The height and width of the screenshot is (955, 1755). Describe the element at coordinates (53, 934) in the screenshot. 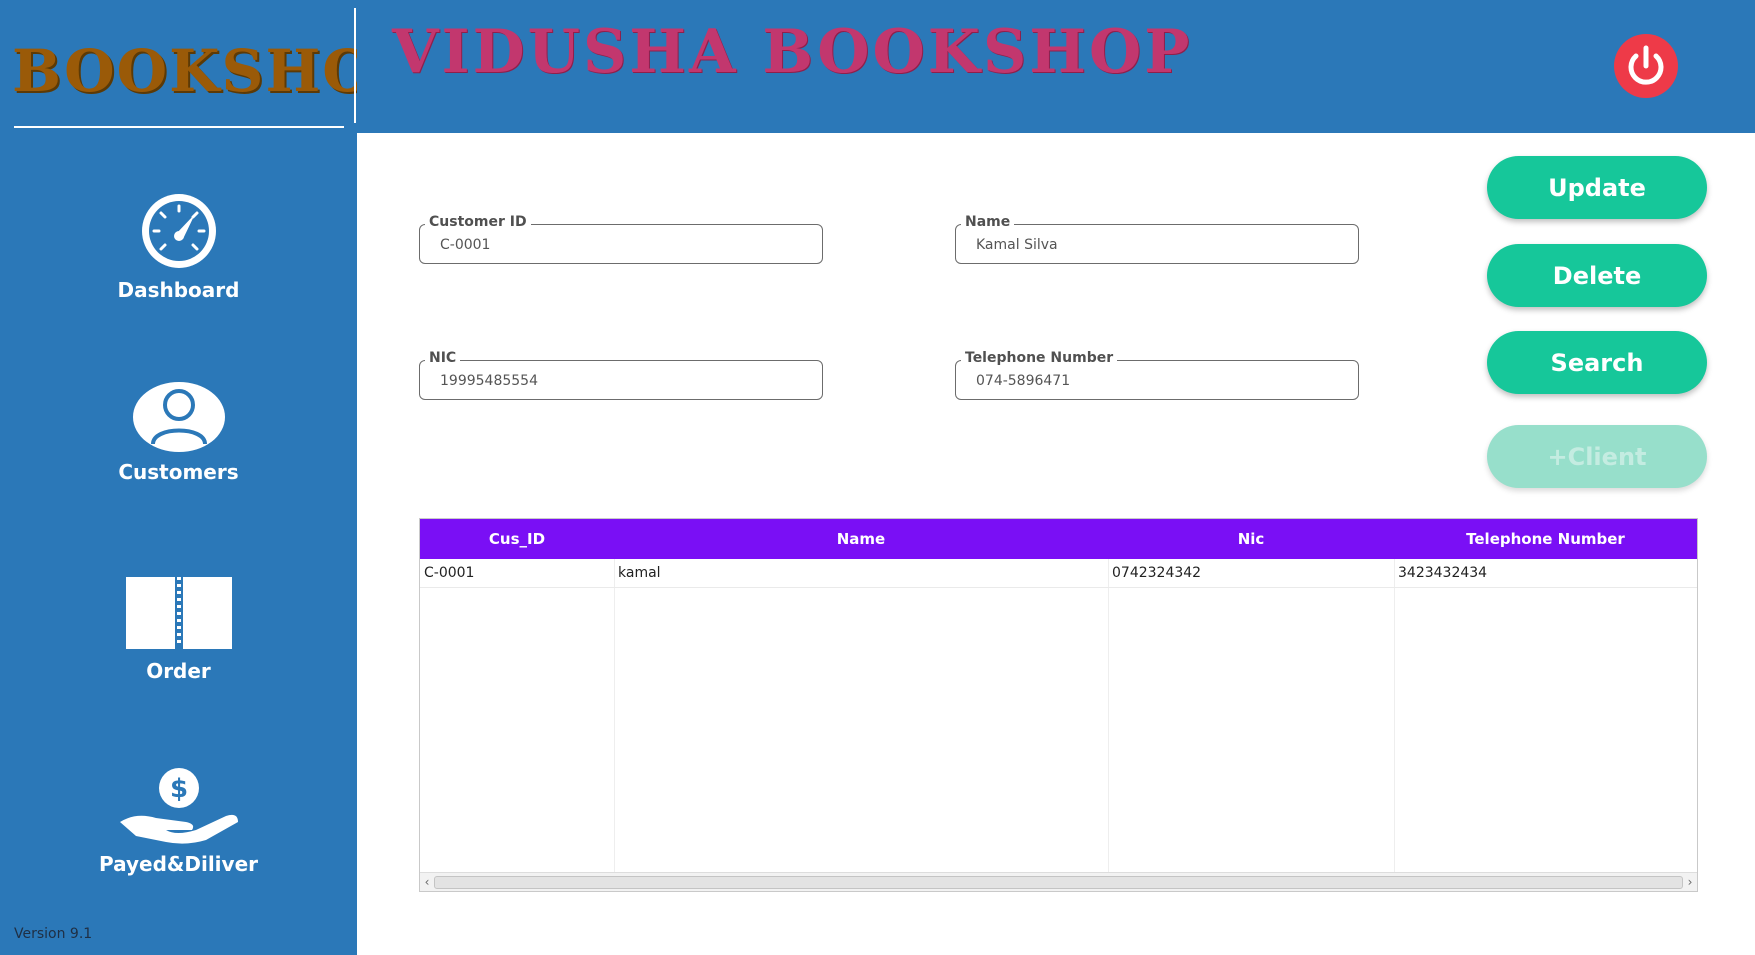

I see `version-label: Version 9.1` at that location.